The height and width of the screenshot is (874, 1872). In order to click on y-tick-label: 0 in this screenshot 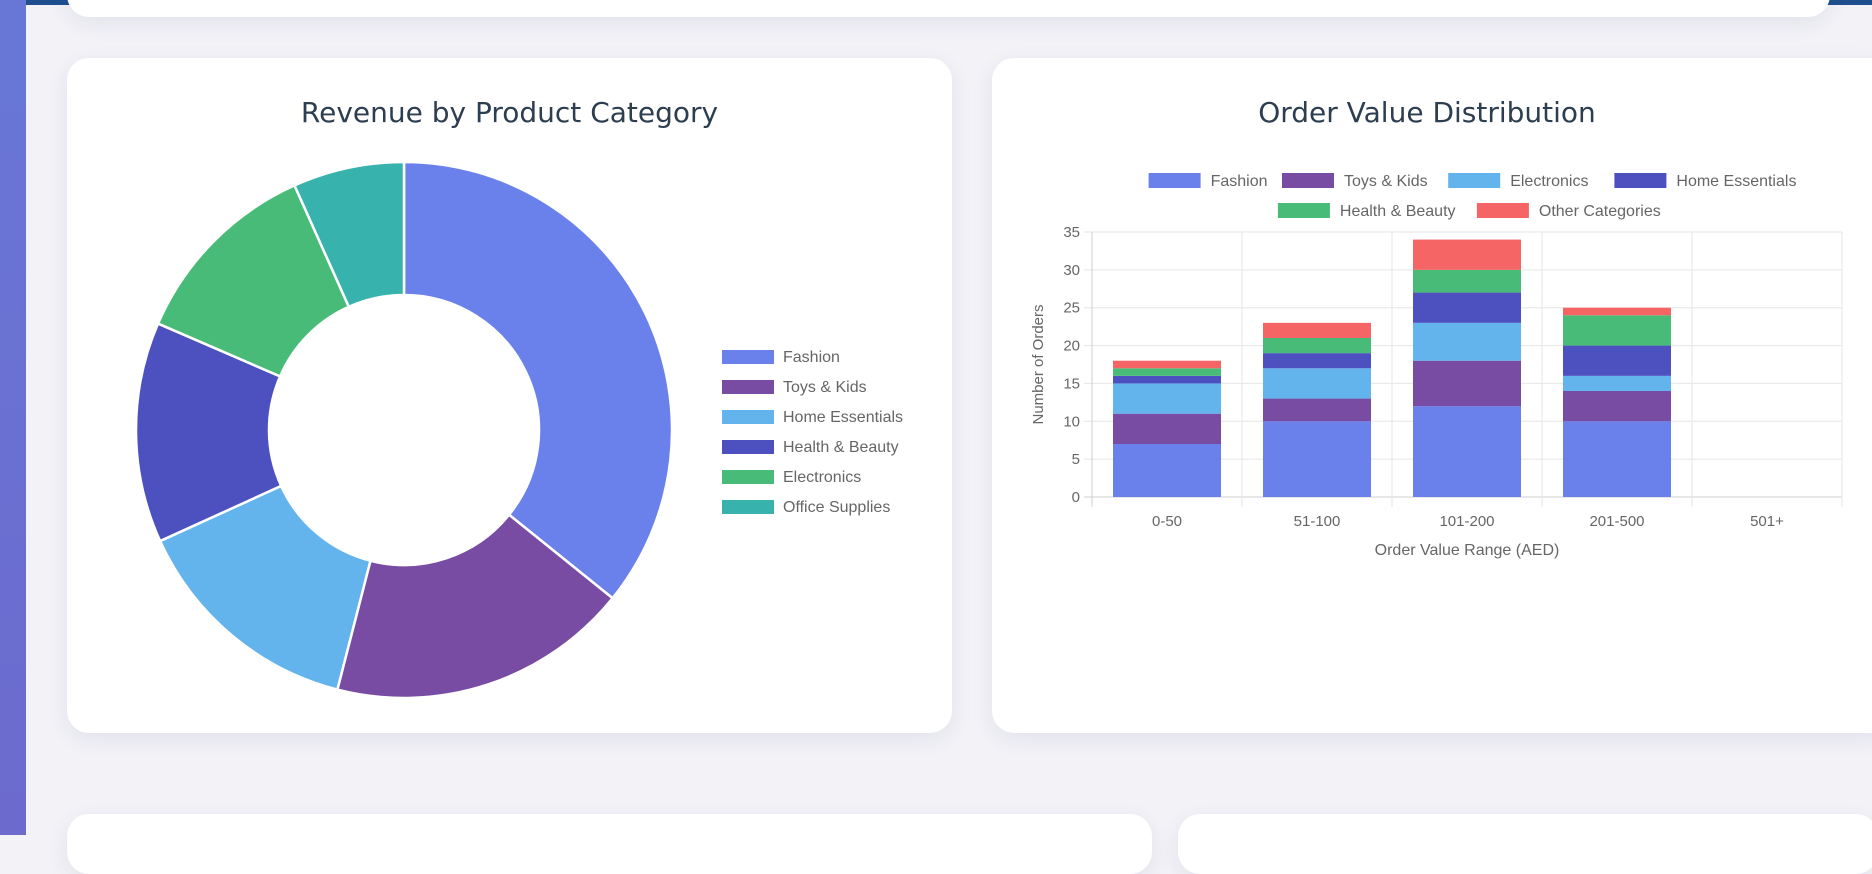, I will do `click(1076, 497)`.